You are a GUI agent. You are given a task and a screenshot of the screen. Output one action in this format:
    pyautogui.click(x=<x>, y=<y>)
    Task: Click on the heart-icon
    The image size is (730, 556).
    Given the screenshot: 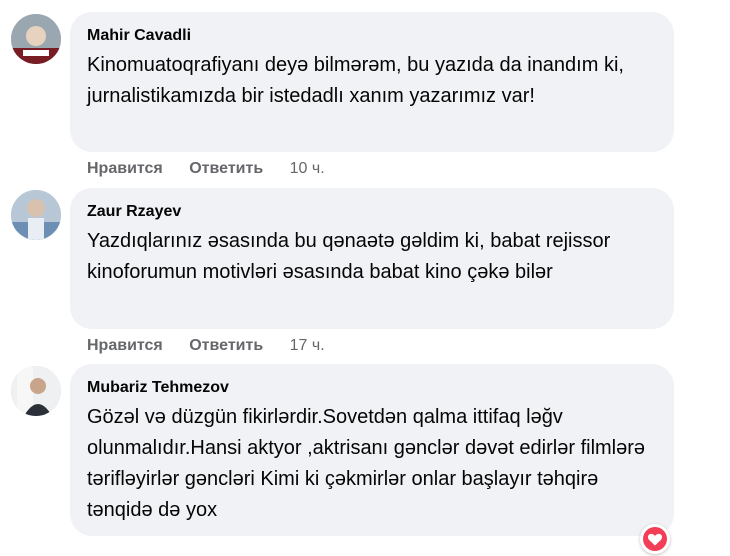 What is the action you would take?
    pyautogui.click(x=655, y=539)
    